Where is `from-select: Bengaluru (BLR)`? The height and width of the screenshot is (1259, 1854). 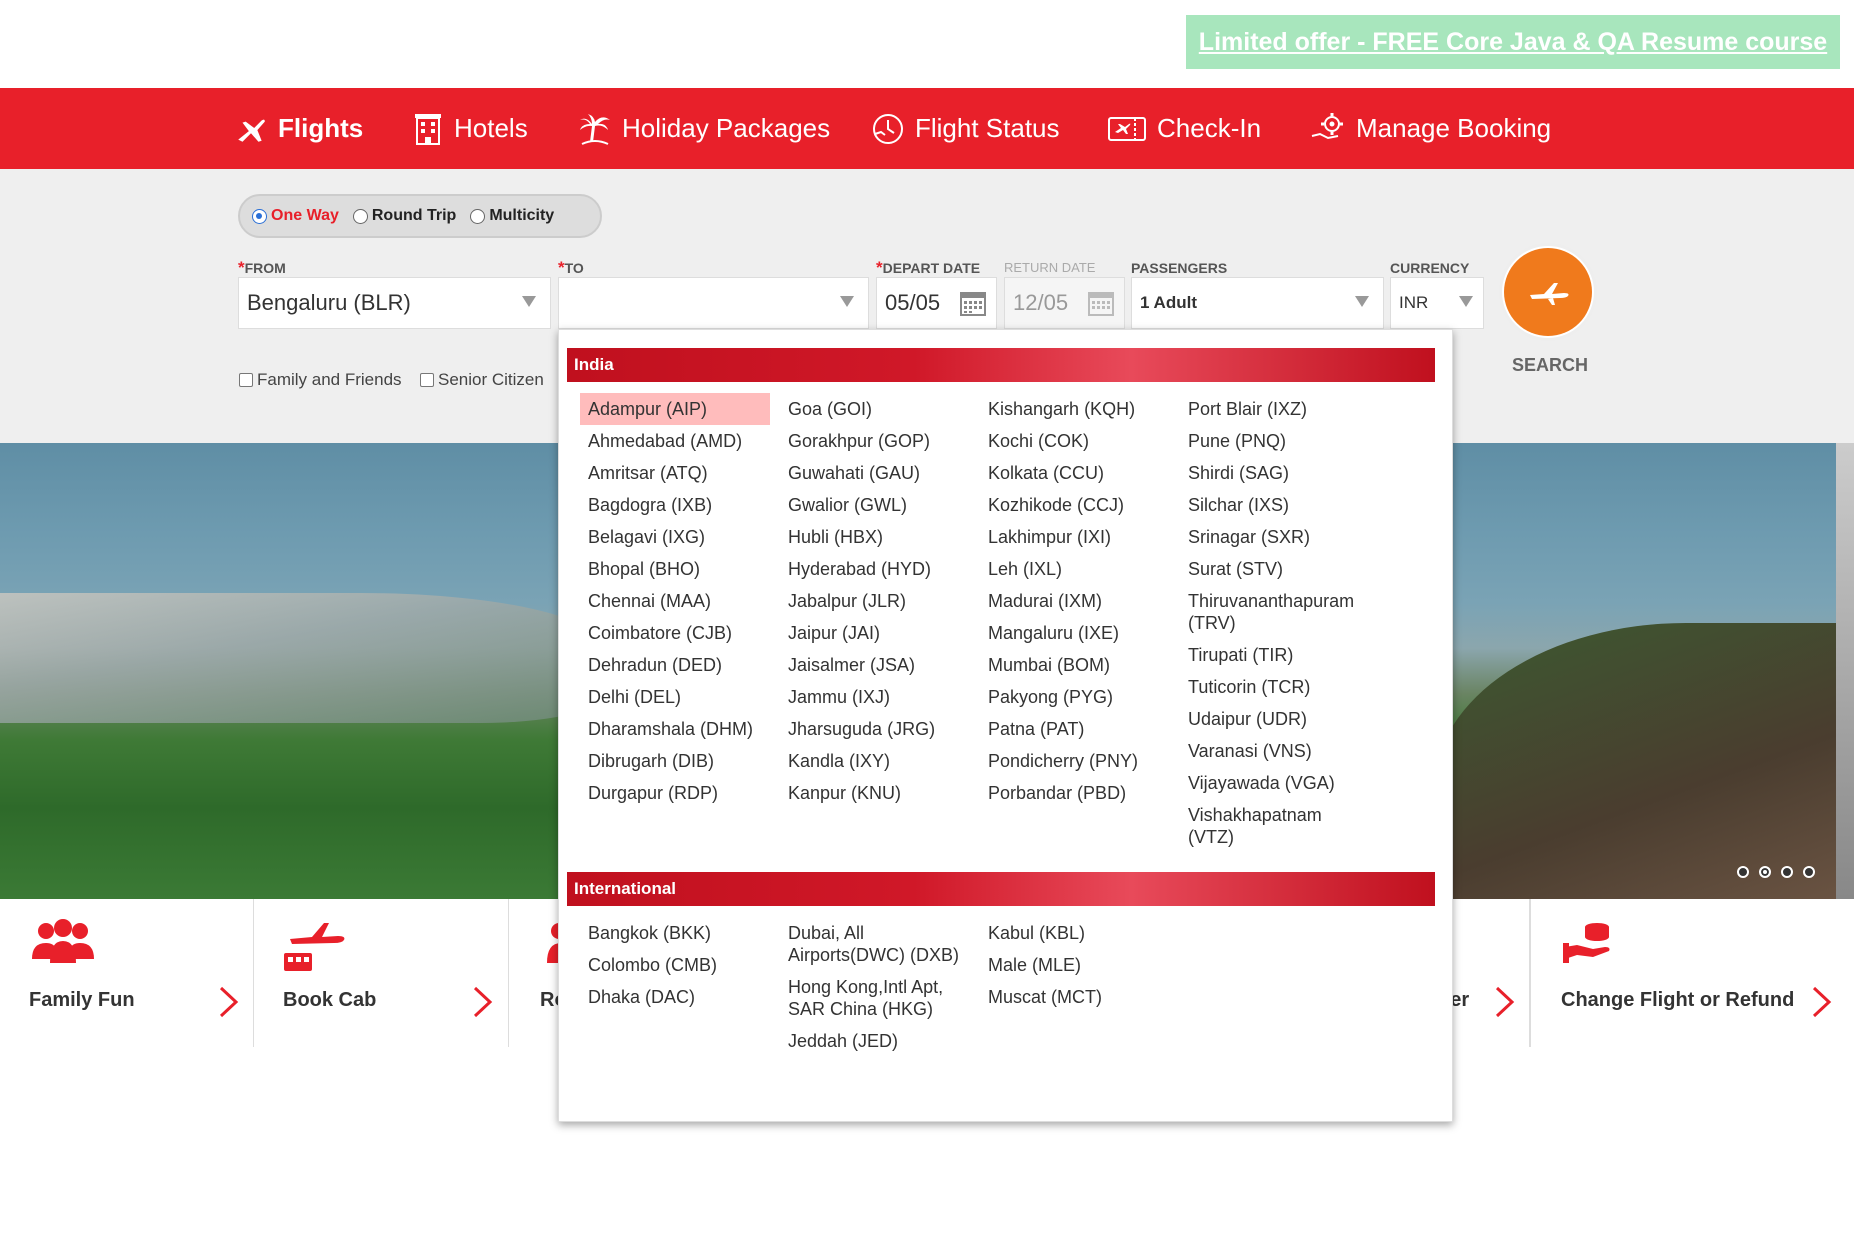
from-select: Bengaluru (BLR) is located at coordinates (394, 303).